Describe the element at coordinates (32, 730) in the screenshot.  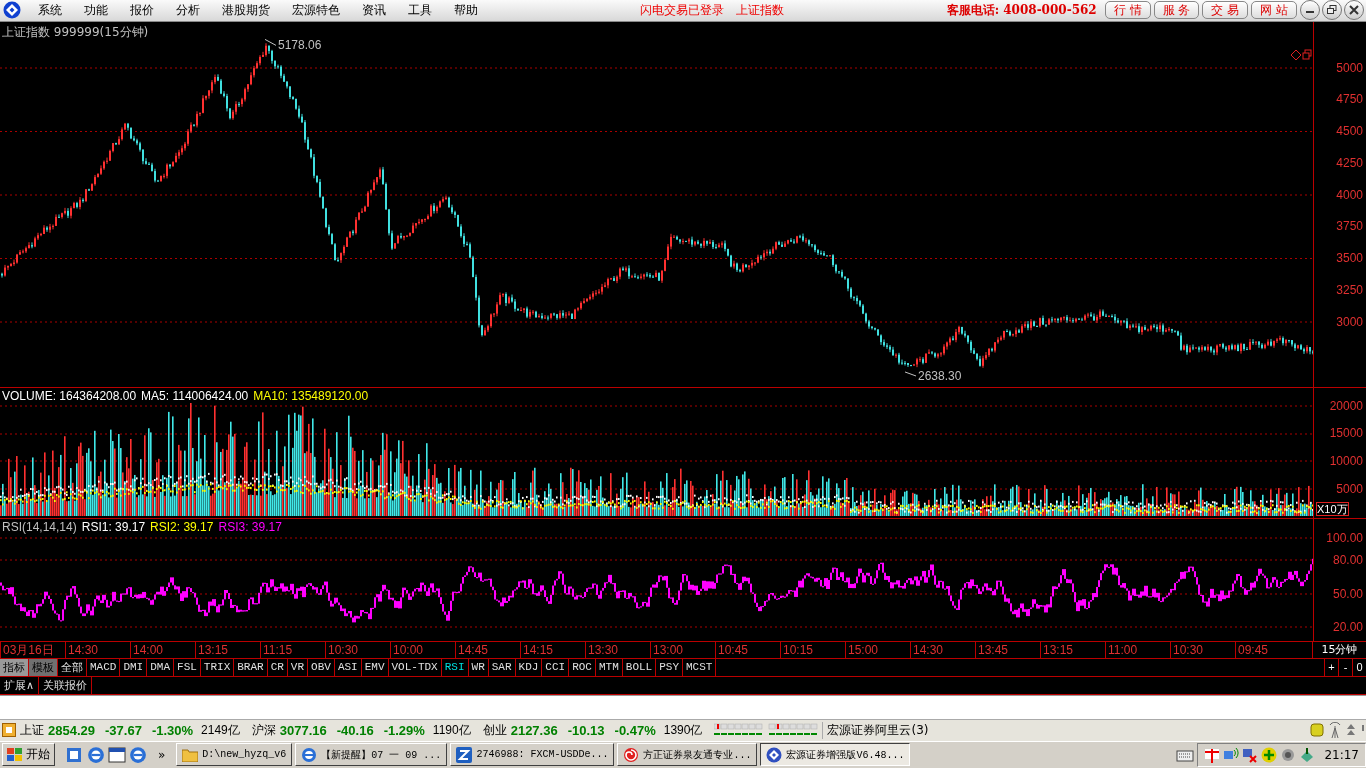
I see `index-name: 上证` at that location.